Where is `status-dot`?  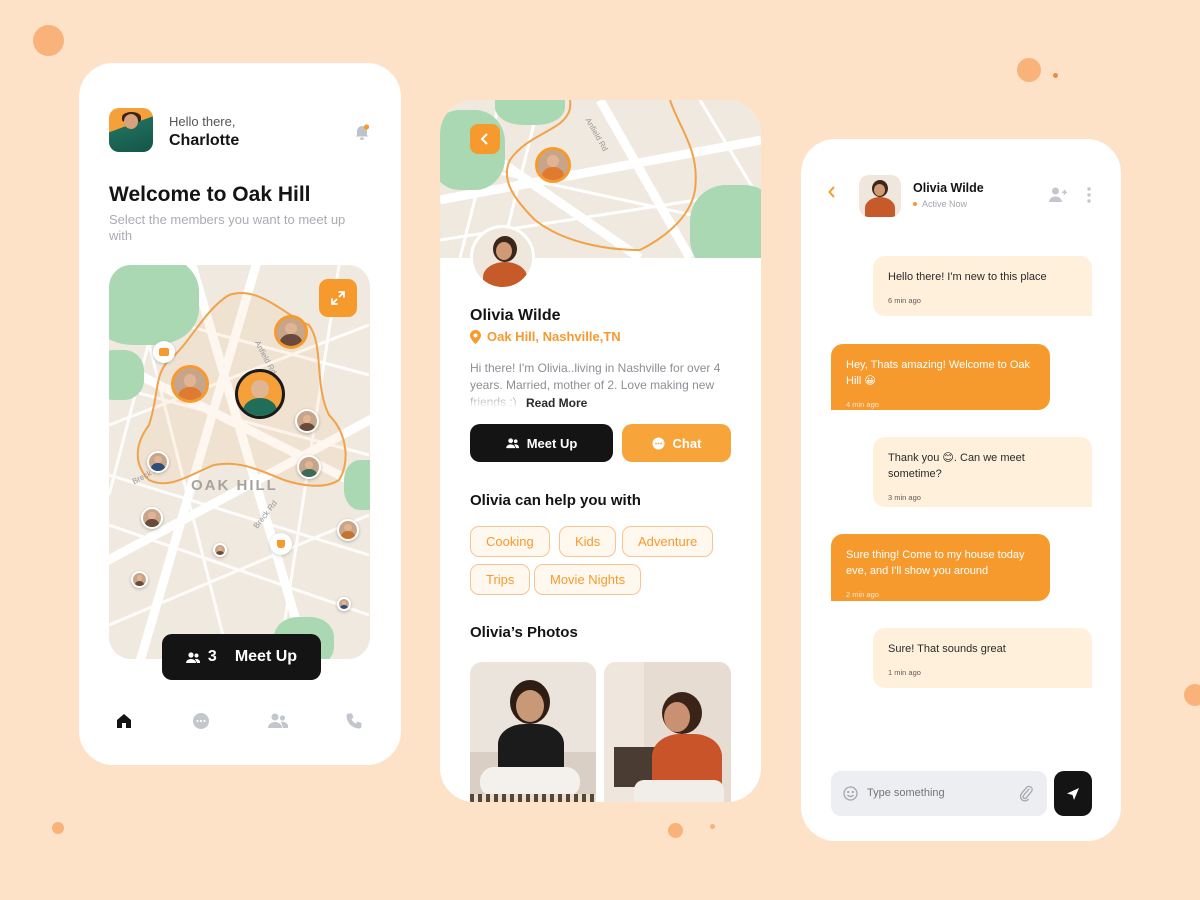
status-dot is located at coordinates (915, 204).